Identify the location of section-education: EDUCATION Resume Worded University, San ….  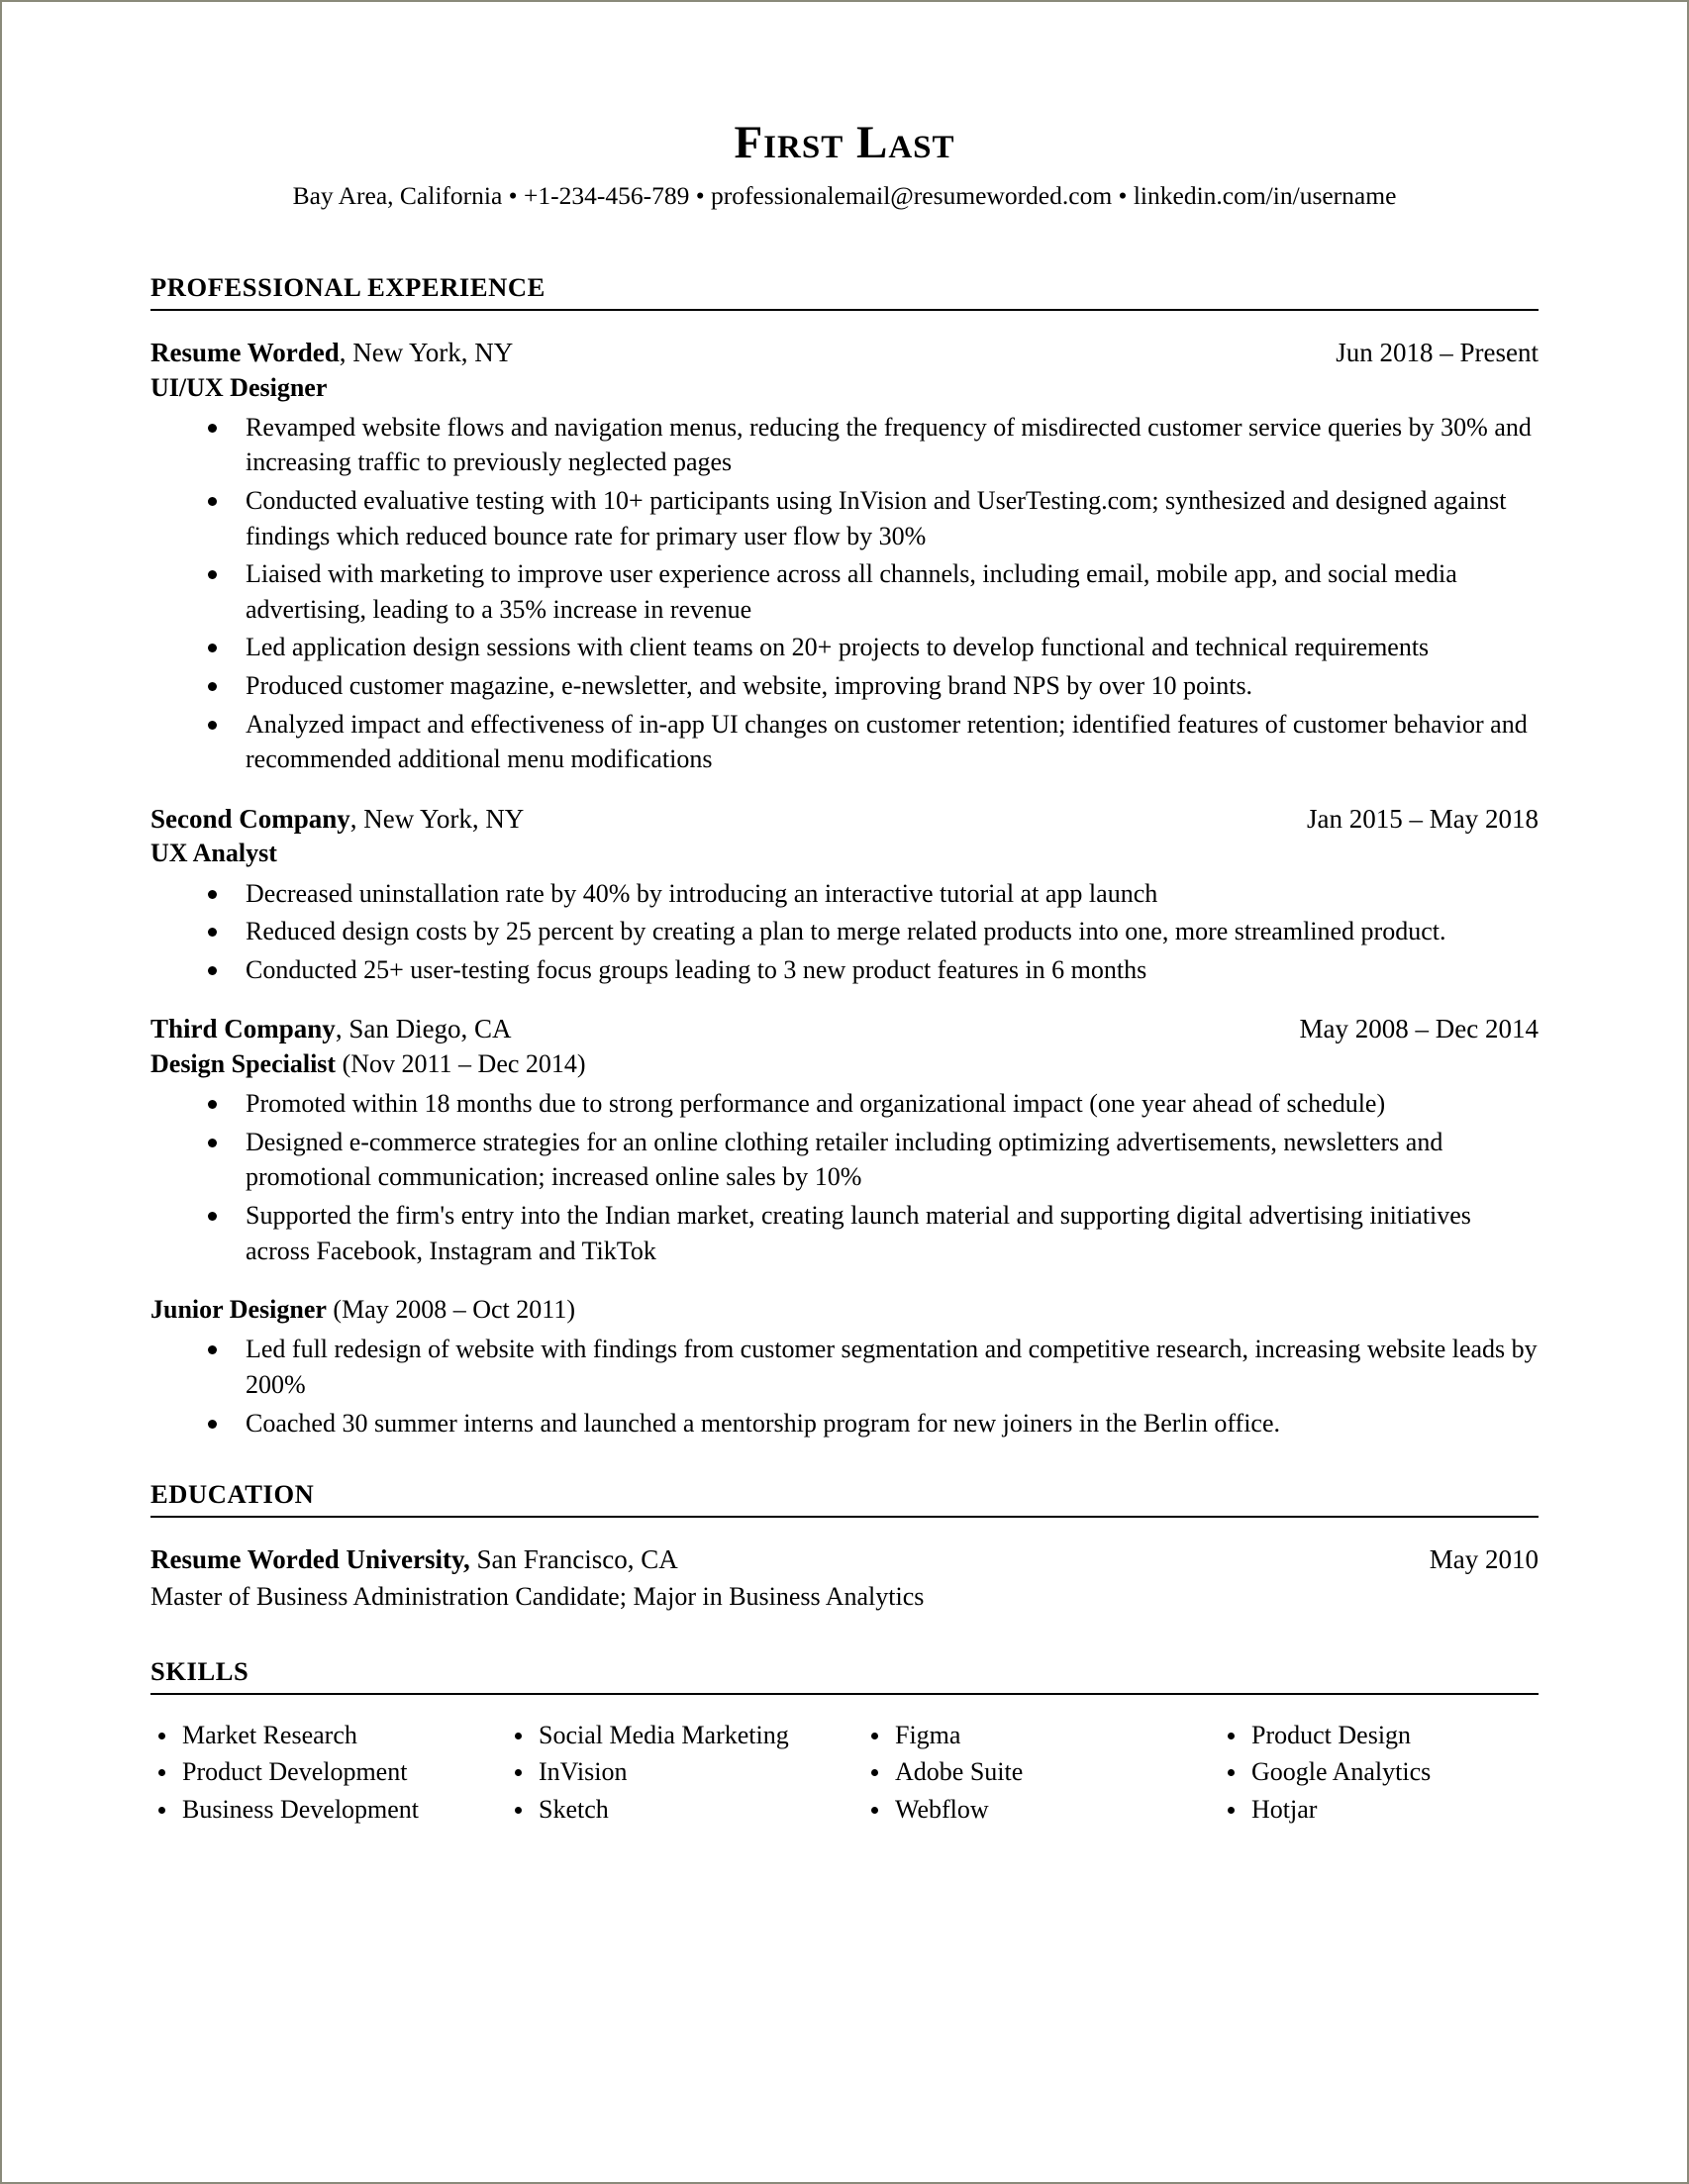
(844, 1546).